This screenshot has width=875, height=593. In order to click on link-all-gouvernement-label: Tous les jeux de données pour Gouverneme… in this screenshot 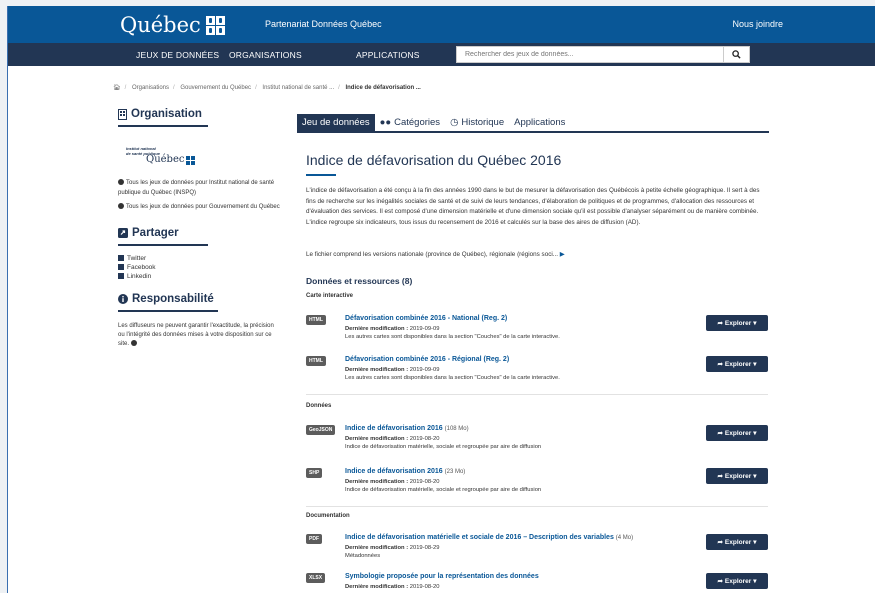, I will do `click(203, 207)`.